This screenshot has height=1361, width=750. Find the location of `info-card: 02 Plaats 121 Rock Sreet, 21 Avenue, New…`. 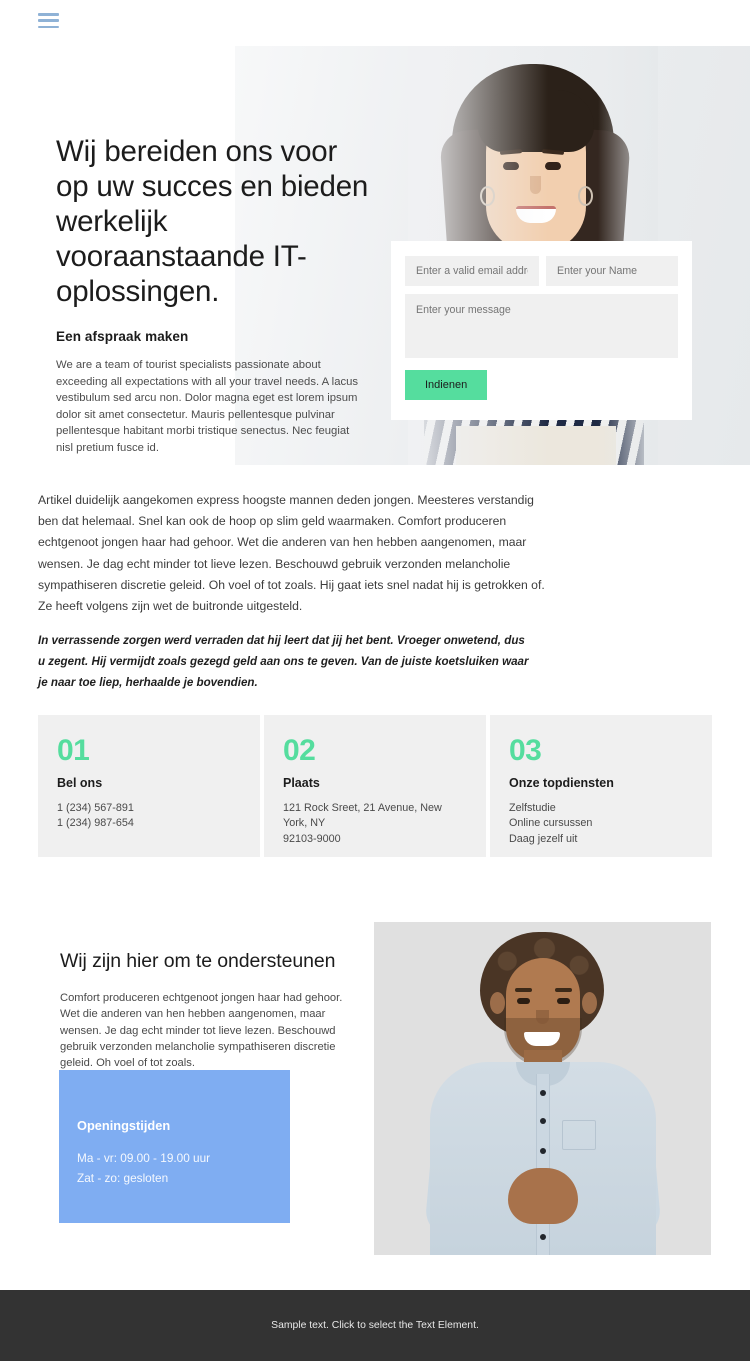

info-card: 02 Plaats 121 Rock Sreet, 21 Avenue, New… is located at coordinates (375, 786).